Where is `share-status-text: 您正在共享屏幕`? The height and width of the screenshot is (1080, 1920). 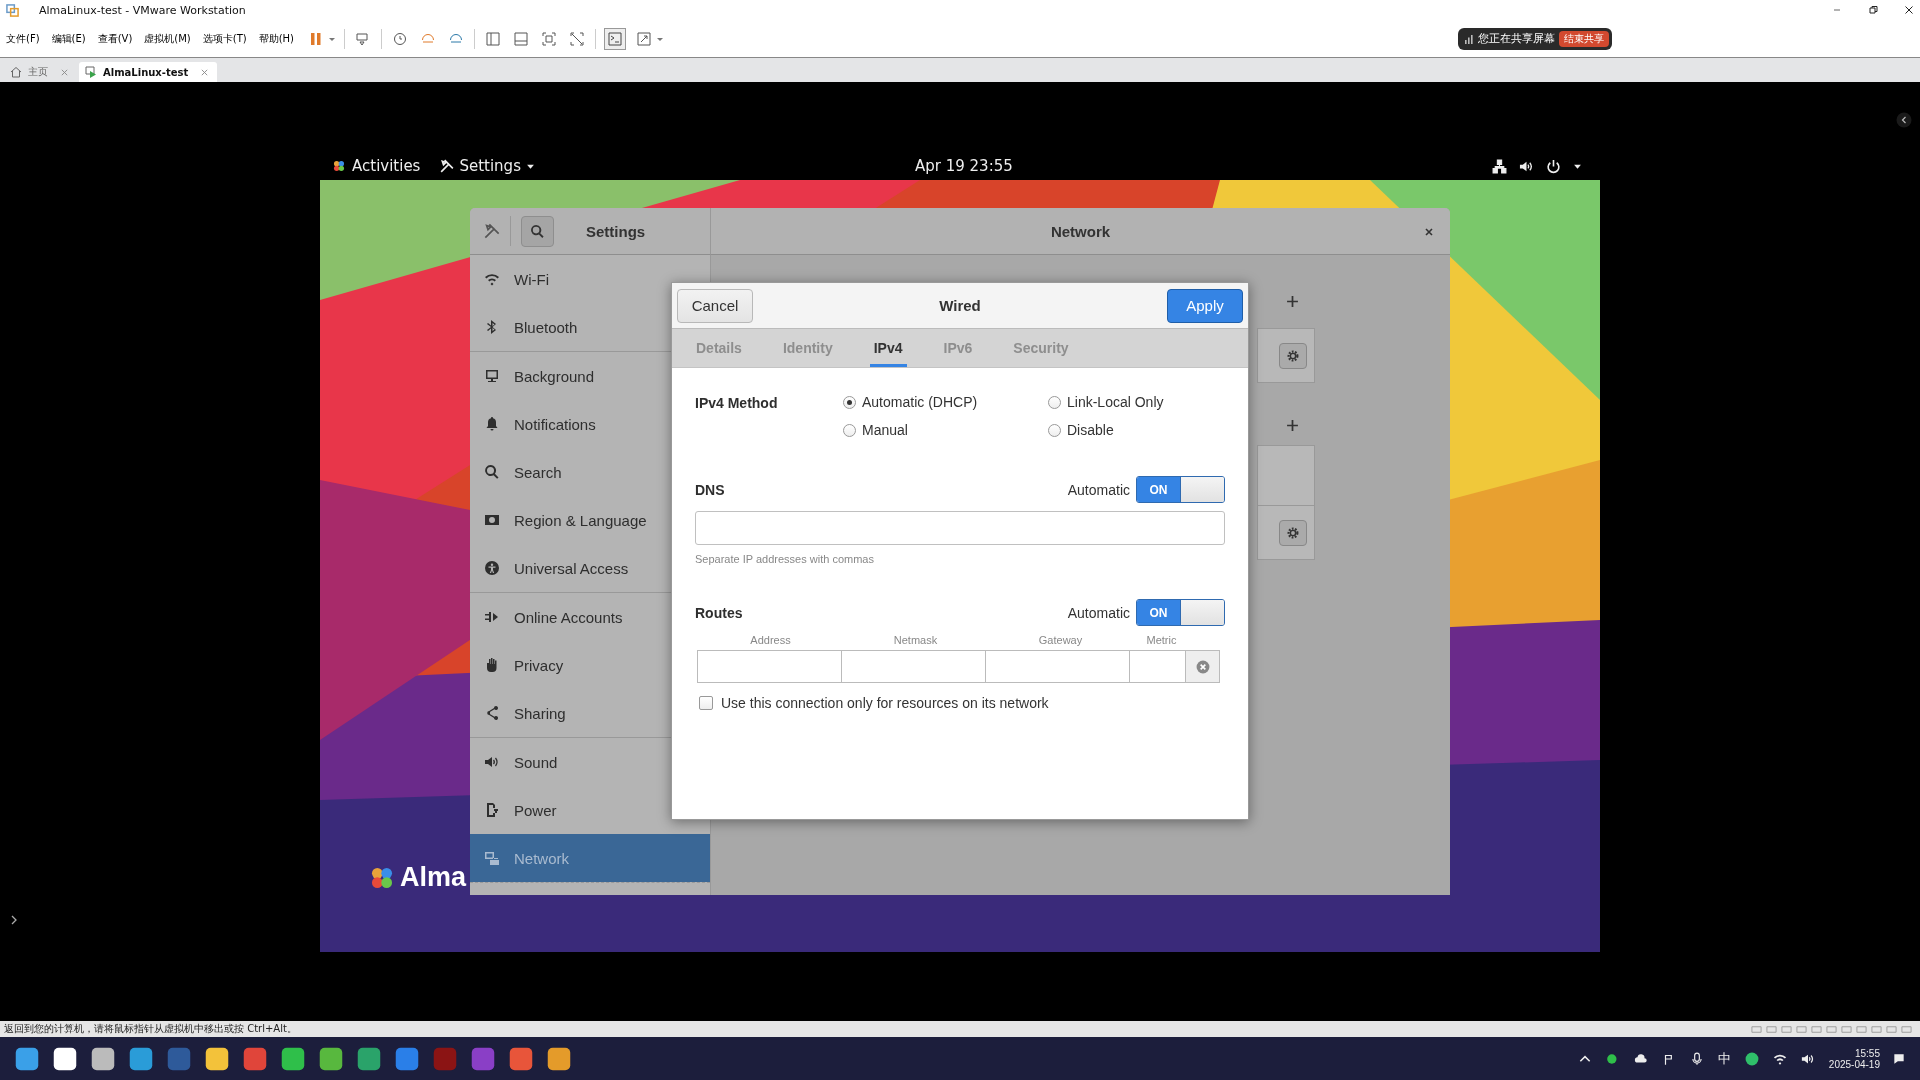
share-status-text: 您正在共享屏幕 is located at coordinates (1516, 38).